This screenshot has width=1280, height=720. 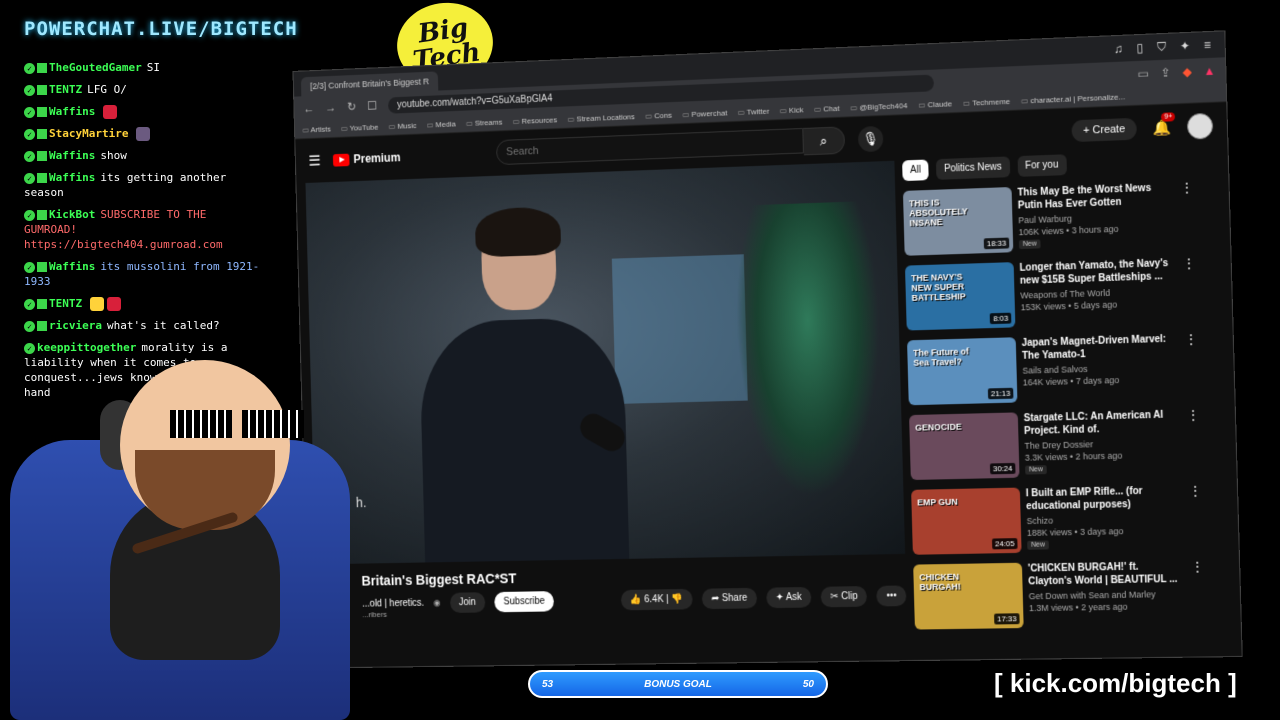 I want to click on header-actions: + Create 🔔 9+, so click(x=1142, y=128).